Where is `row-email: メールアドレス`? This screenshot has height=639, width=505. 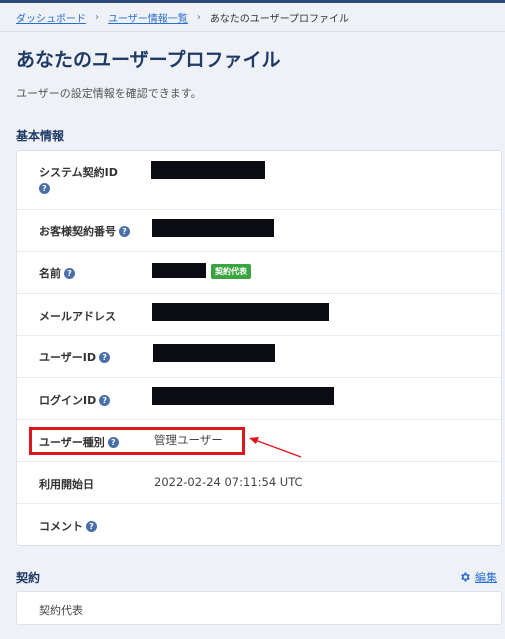 row-email: メールアドレス is located at coordinates (259, 315).